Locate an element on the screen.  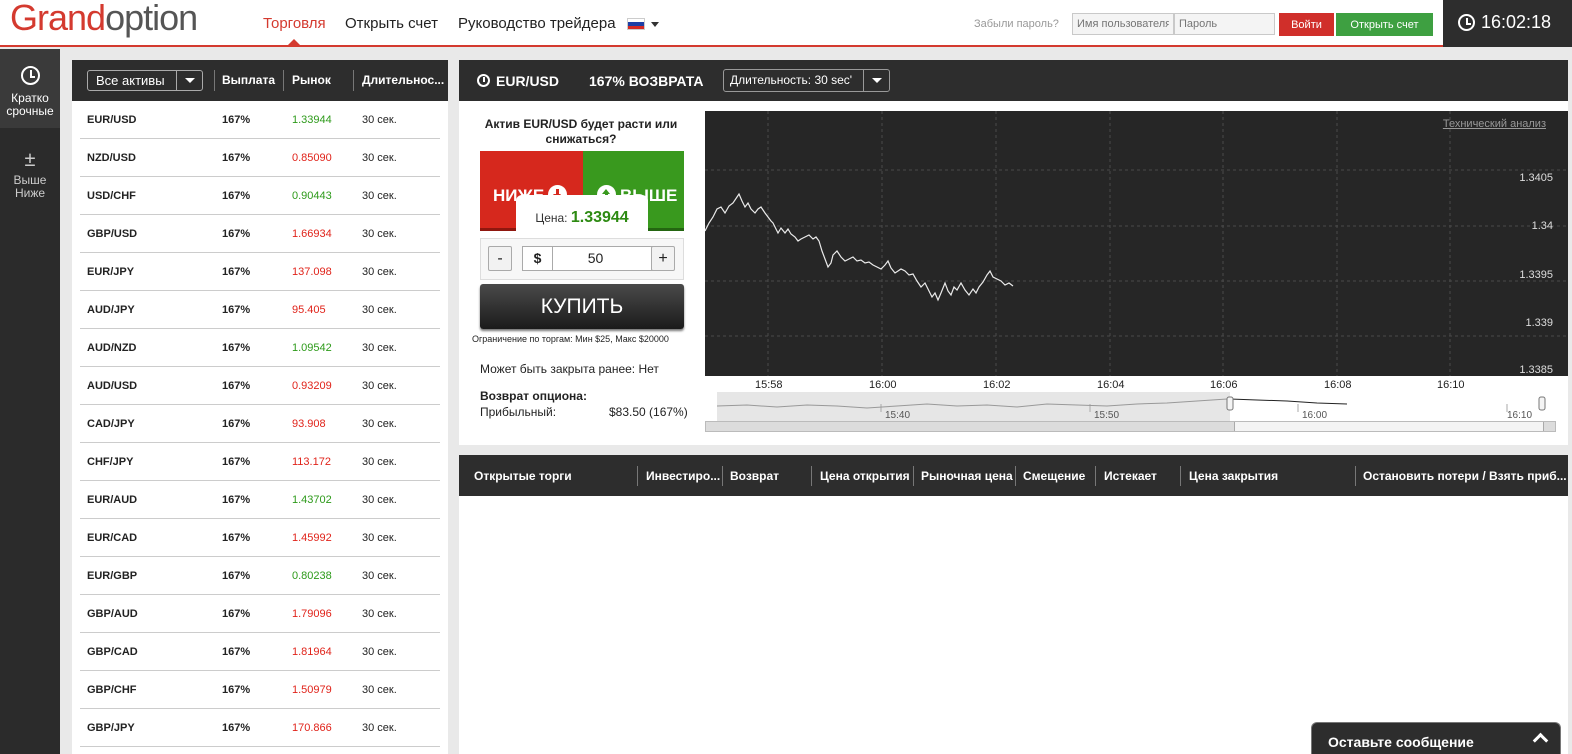
column-open-trades: Открытые торги is located at coordinates (523, 476).